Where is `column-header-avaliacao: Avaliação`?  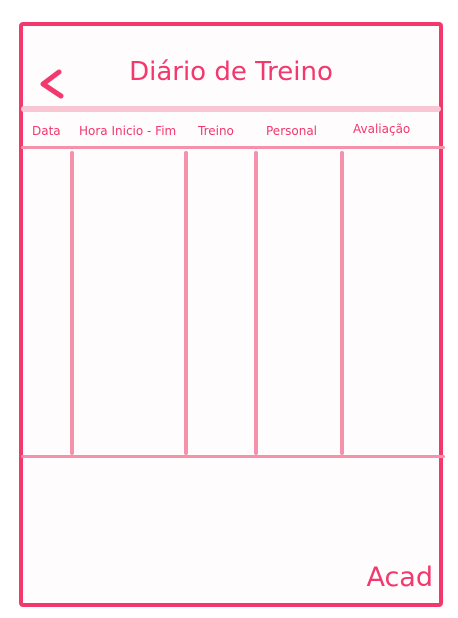 column-header-avaliacao: Avaliação is located at coordinates (382, 129).